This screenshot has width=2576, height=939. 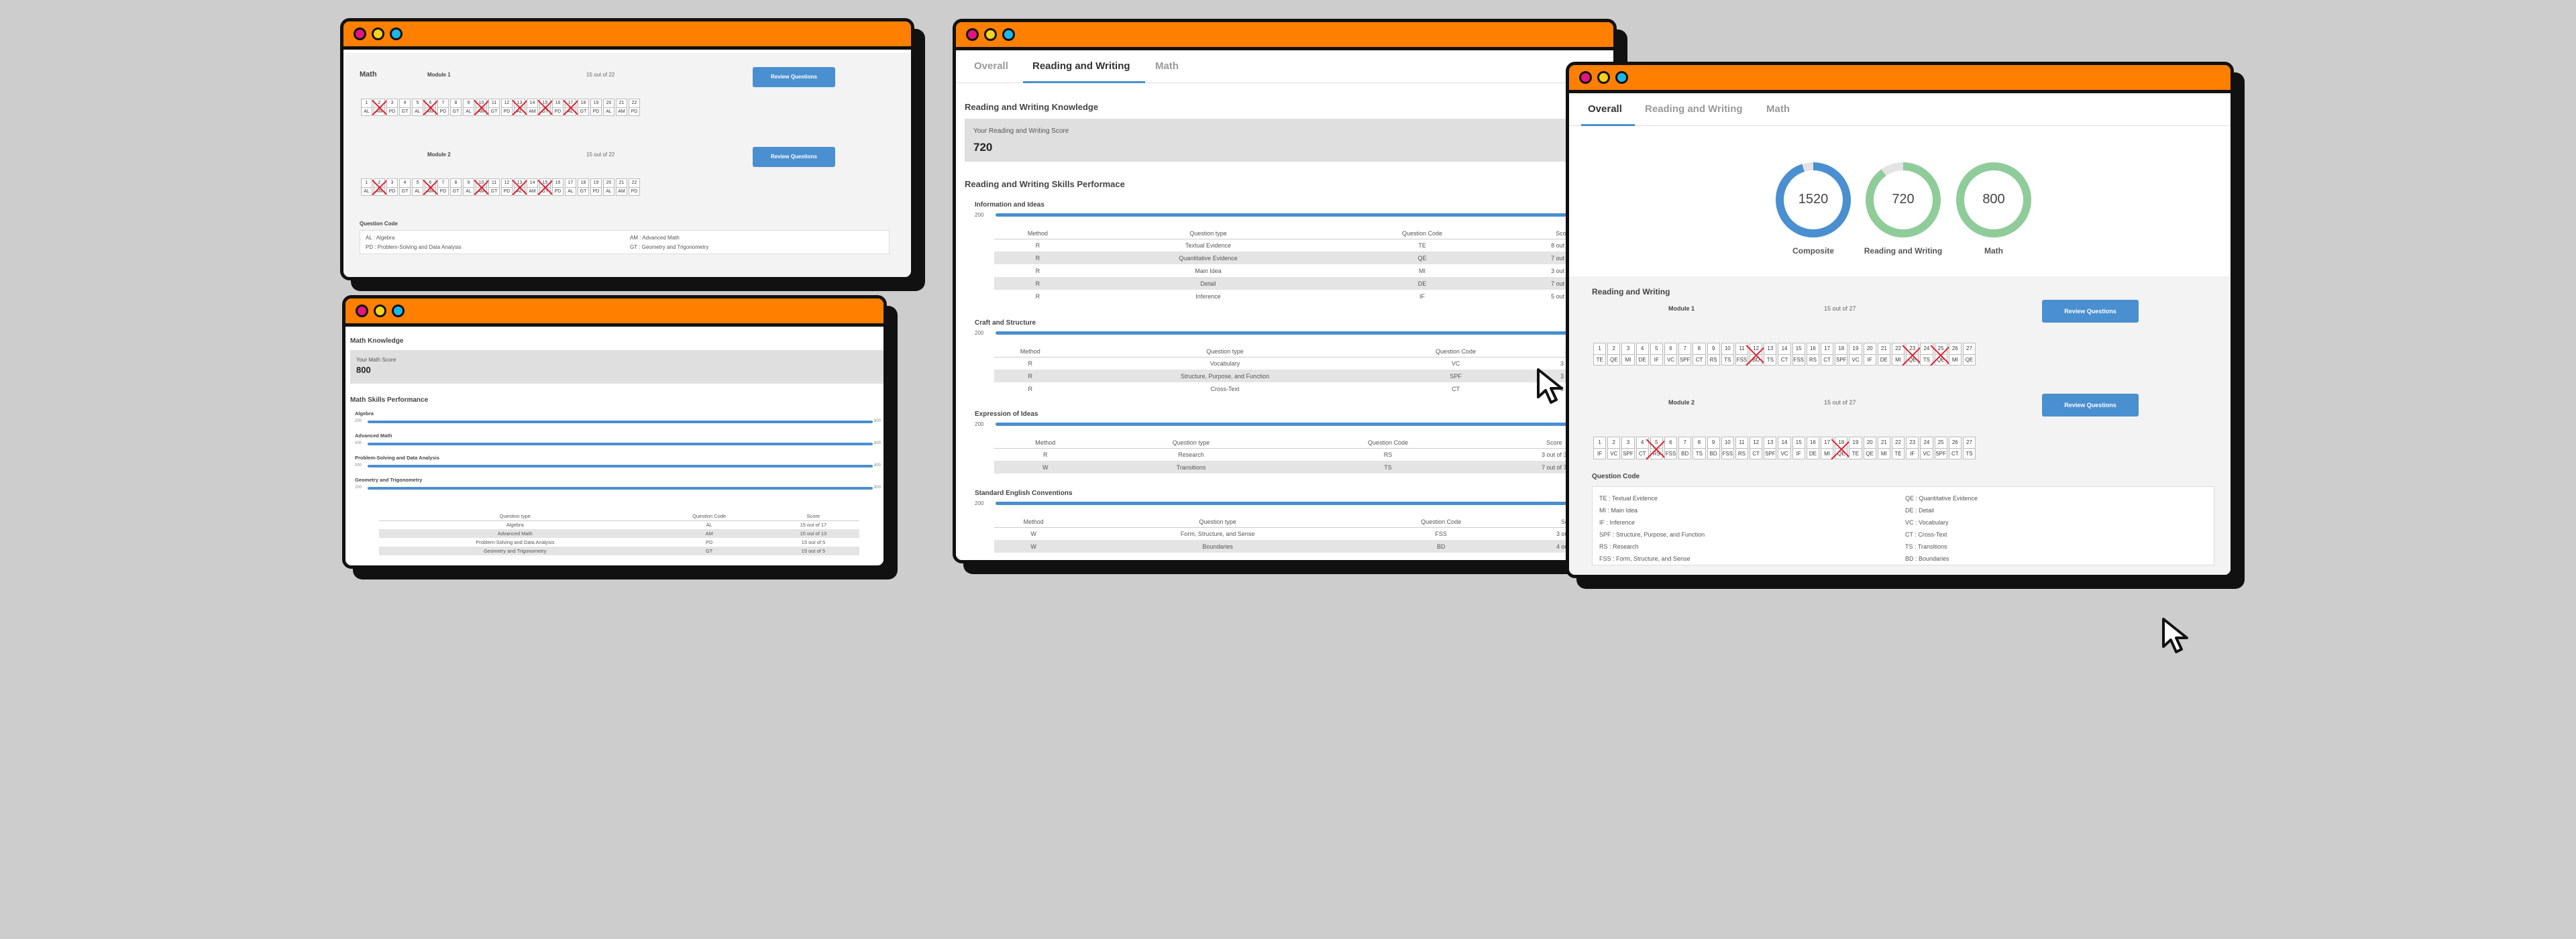 What do you see at coordinates (1614, 354) in the screenshot?
I see `question-cell: 2 QE` at bounding box center [1614, 354].